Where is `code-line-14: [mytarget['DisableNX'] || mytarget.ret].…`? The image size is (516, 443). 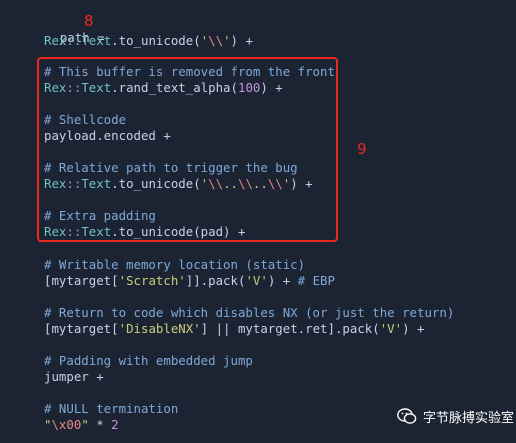
code-line-14: [mytarget['DisableNX'] || mytarget.ret].… is located at coordinates (234, 329).